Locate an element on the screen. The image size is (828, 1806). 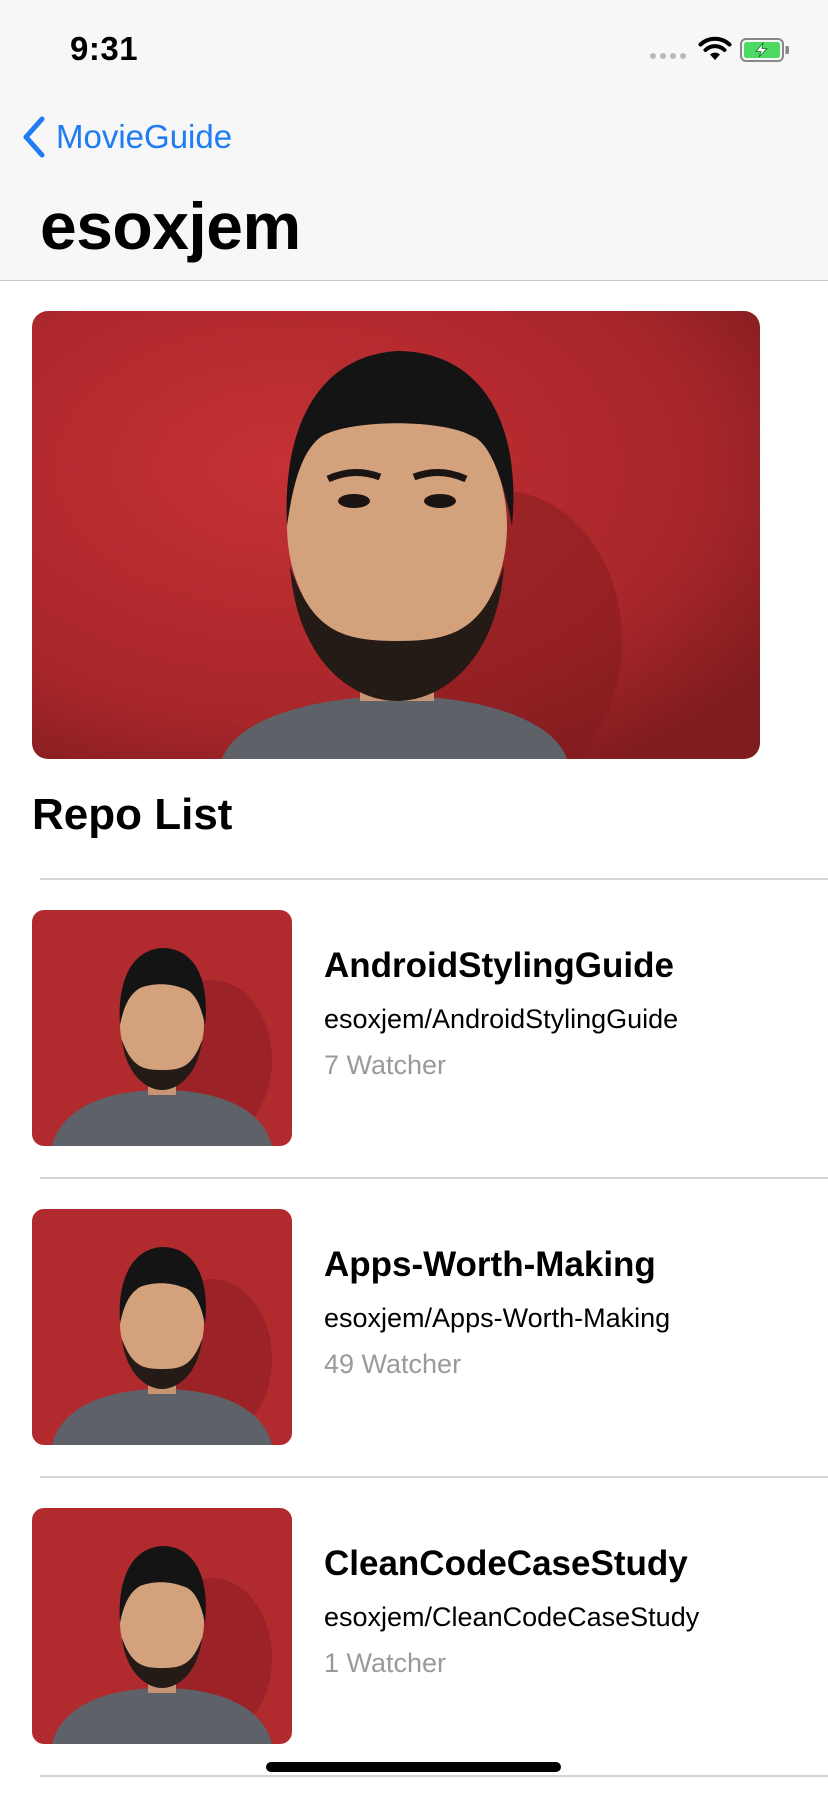
repo-name: CleanCodeCaseStudy is located at coordinates (506, 1563).